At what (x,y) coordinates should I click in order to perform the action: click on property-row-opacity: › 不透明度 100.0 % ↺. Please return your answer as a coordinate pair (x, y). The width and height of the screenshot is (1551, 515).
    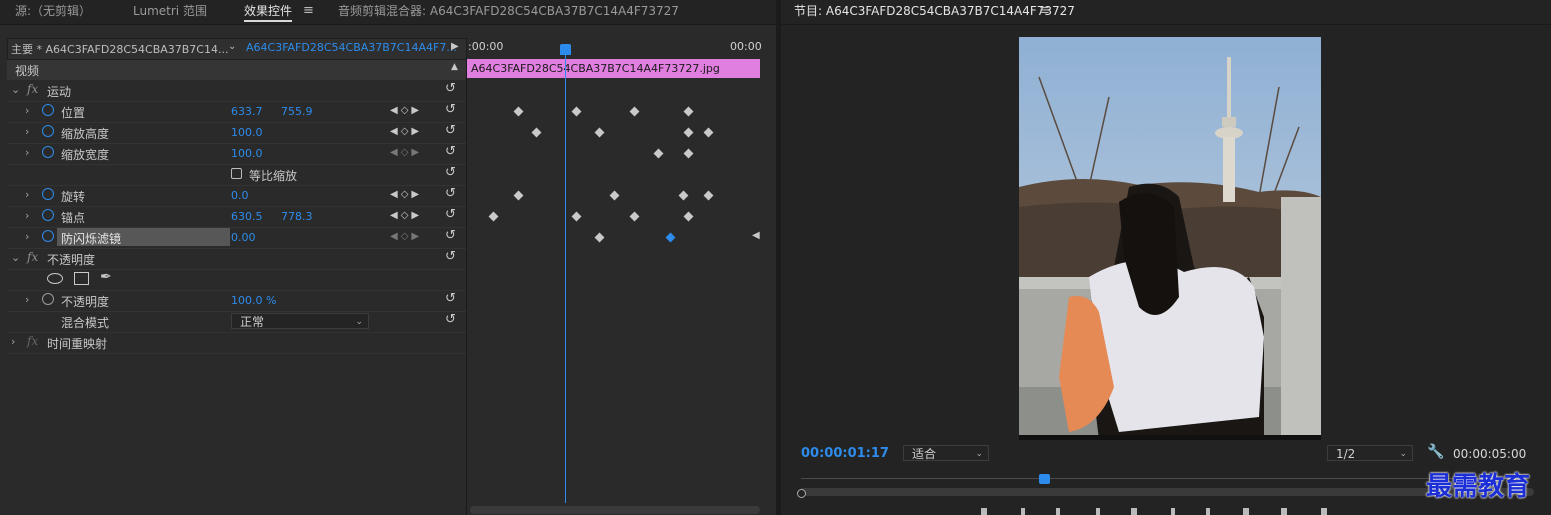
    Looking at the image, I should click on (236, 301).